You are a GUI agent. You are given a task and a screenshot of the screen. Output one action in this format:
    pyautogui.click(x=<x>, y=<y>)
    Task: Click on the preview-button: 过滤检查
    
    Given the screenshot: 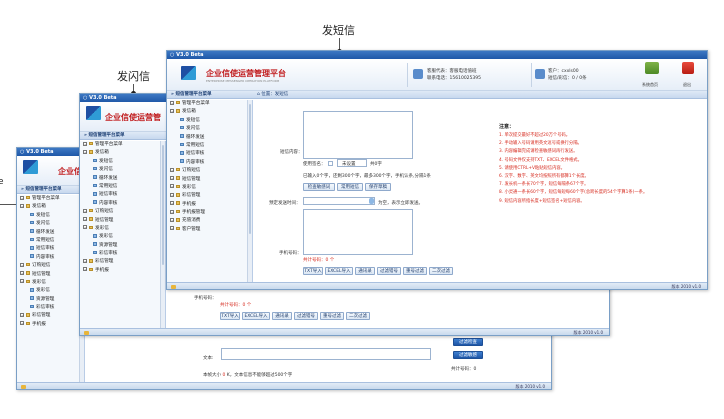 What is the action you would take?
    pyautogui.click(x=468, y=342)
    